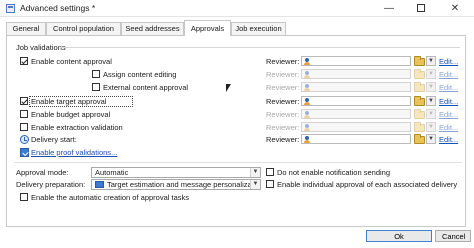  I want to click on assign-editing-checkbox, so click(96, 74).